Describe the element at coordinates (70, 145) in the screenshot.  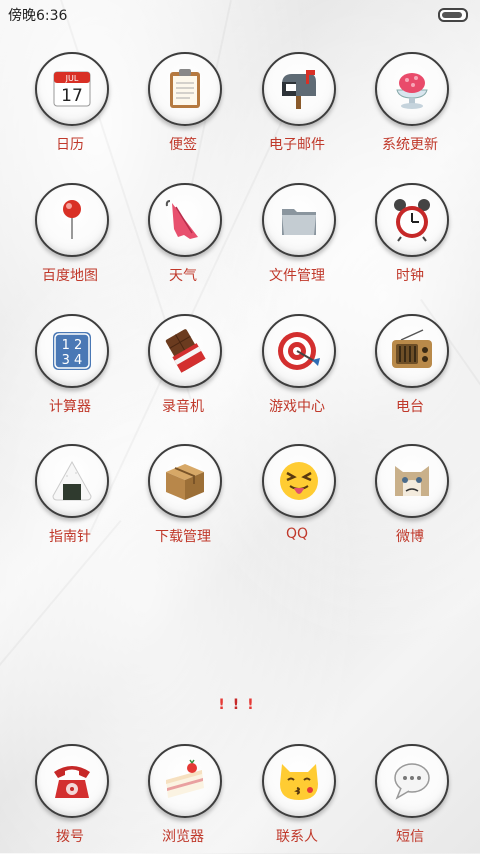
I see `app-label: 日历` at that location.